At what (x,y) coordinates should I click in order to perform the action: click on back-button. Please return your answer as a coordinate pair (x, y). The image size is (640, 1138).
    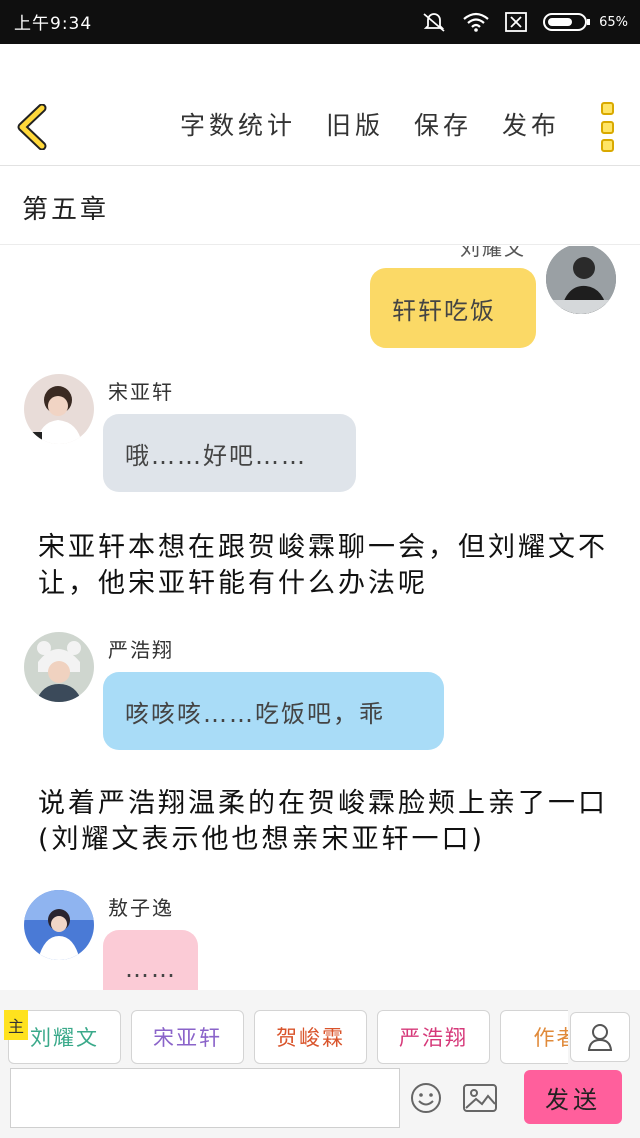
    Looking at the image, I should click on (34, 127).